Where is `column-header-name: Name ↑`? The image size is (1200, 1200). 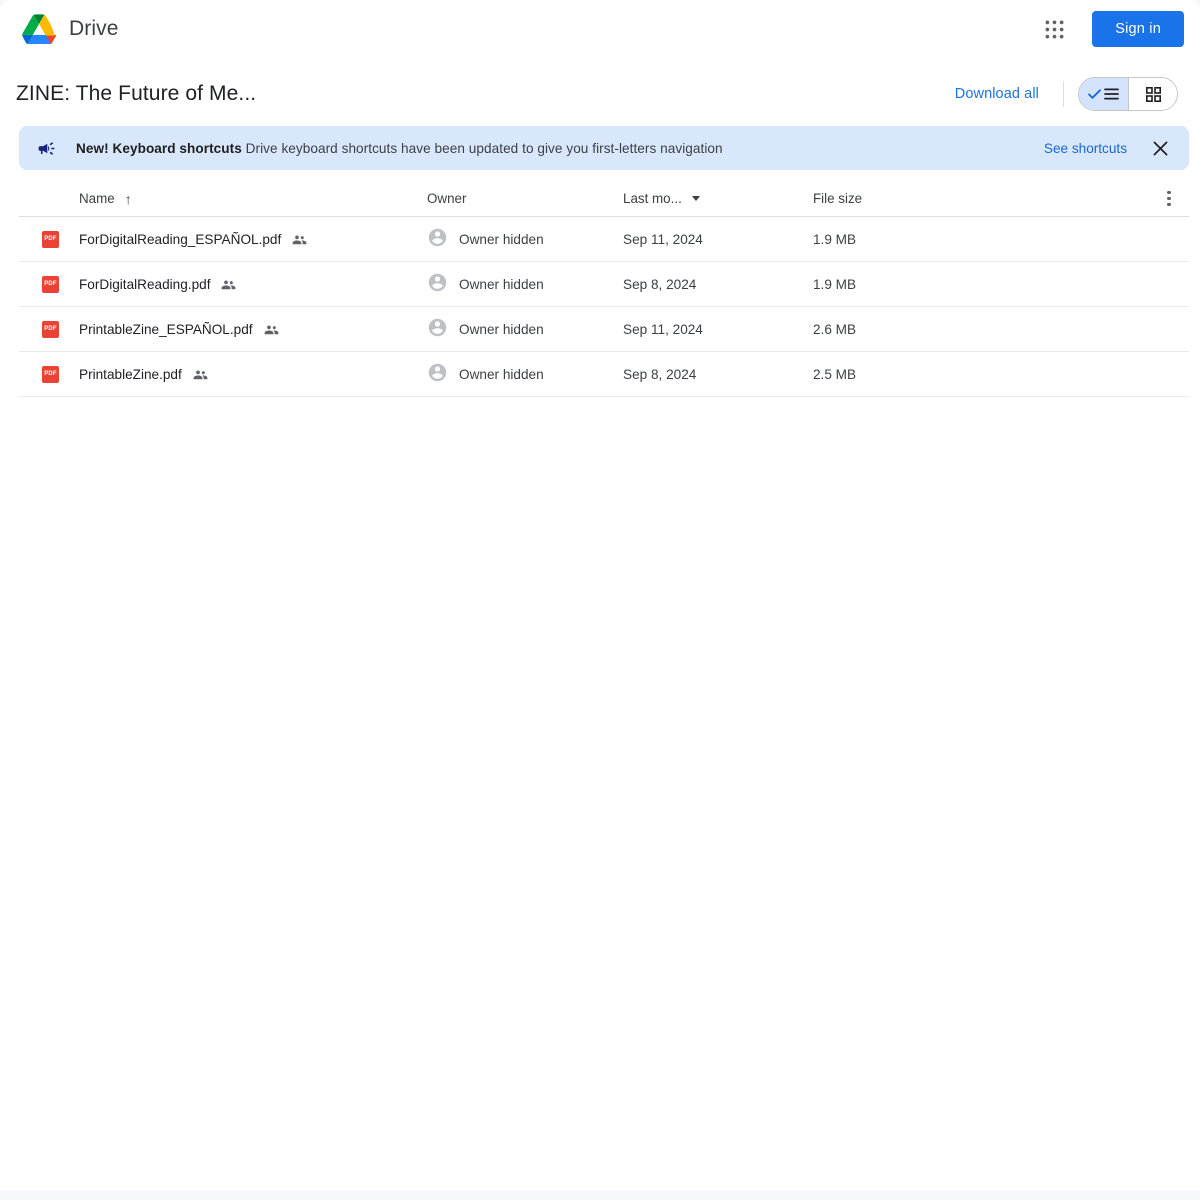 column-header-name: Name ↑ is located at coordinates (253, 198).